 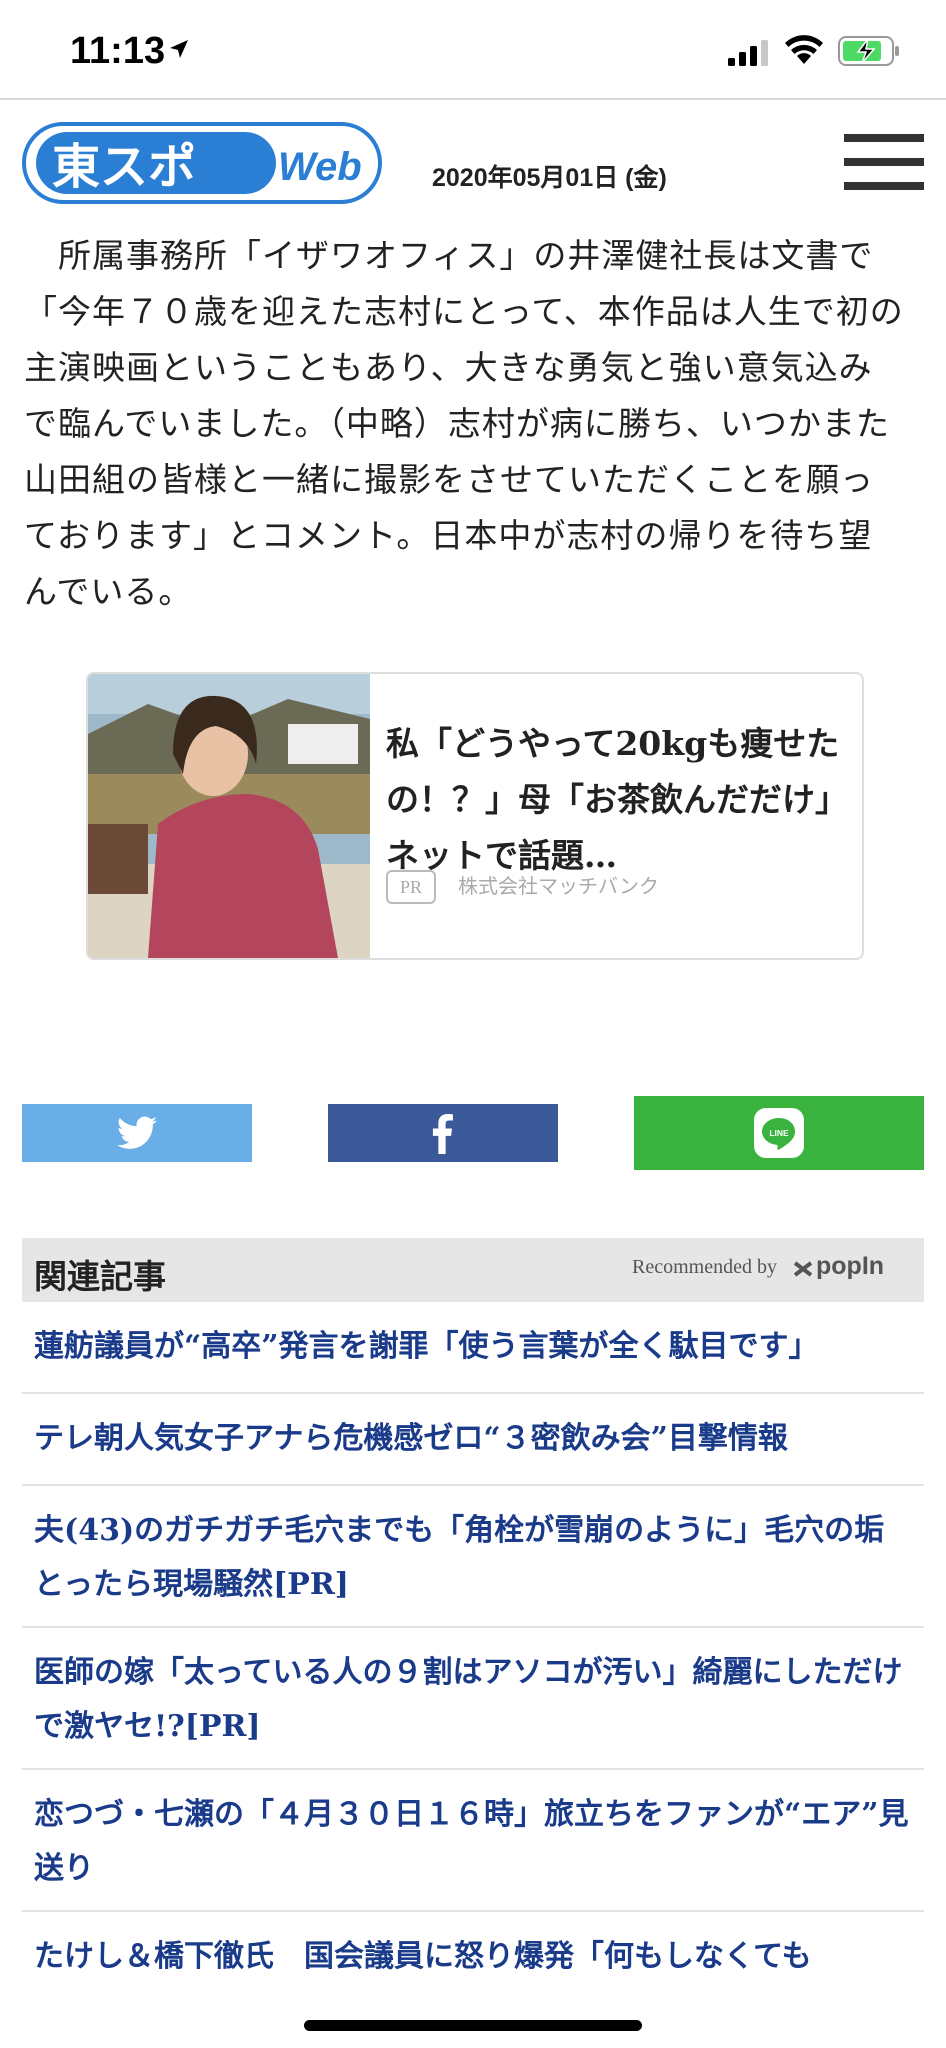 I want to click on twitter-bird-icon, so click(x=137, y=1132).